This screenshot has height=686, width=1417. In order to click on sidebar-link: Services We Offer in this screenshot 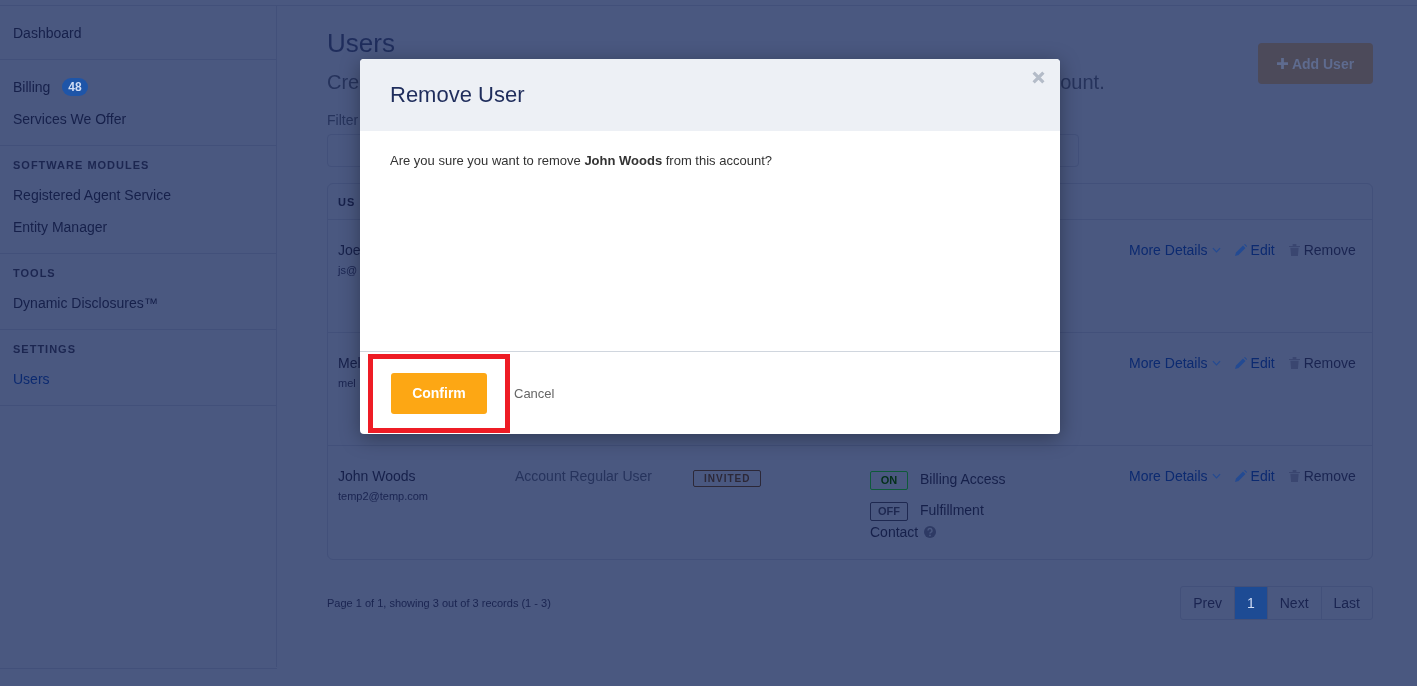, I will do `click(70, 119)`.